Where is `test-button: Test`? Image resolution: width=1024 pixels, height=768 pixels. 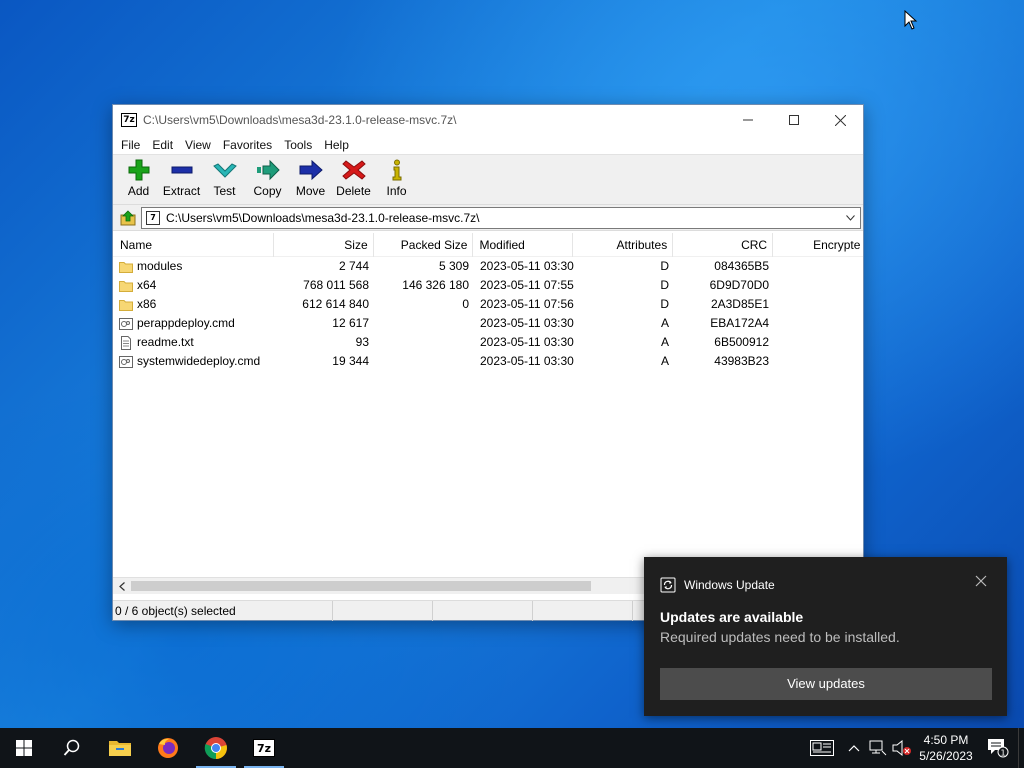 test-button: Test is located at coordinates (224, 179).